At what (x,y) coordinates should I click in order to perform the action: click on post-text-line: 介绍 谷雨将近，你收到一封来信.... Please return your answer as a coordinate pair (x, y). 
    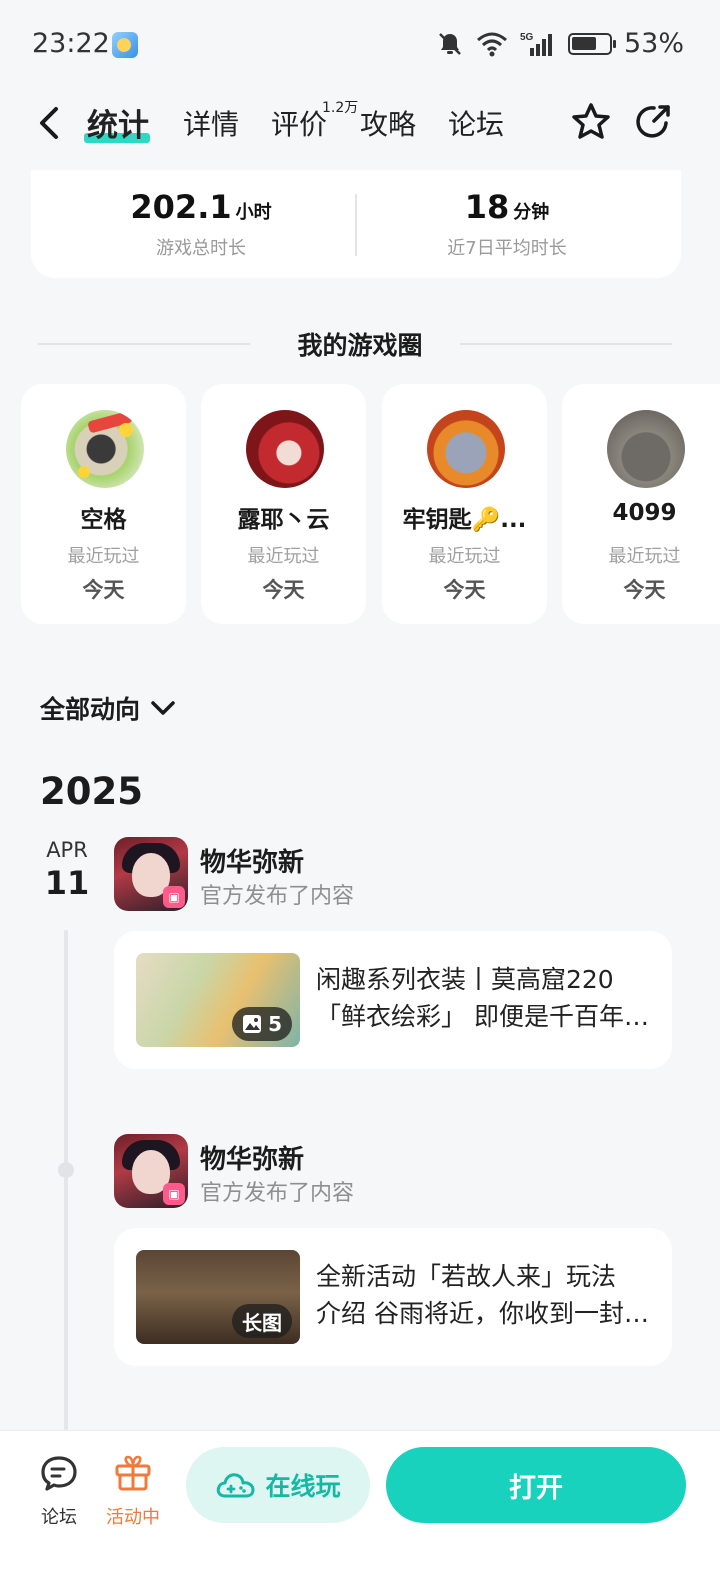
    Looking at the image, I should click on (486, 1313).